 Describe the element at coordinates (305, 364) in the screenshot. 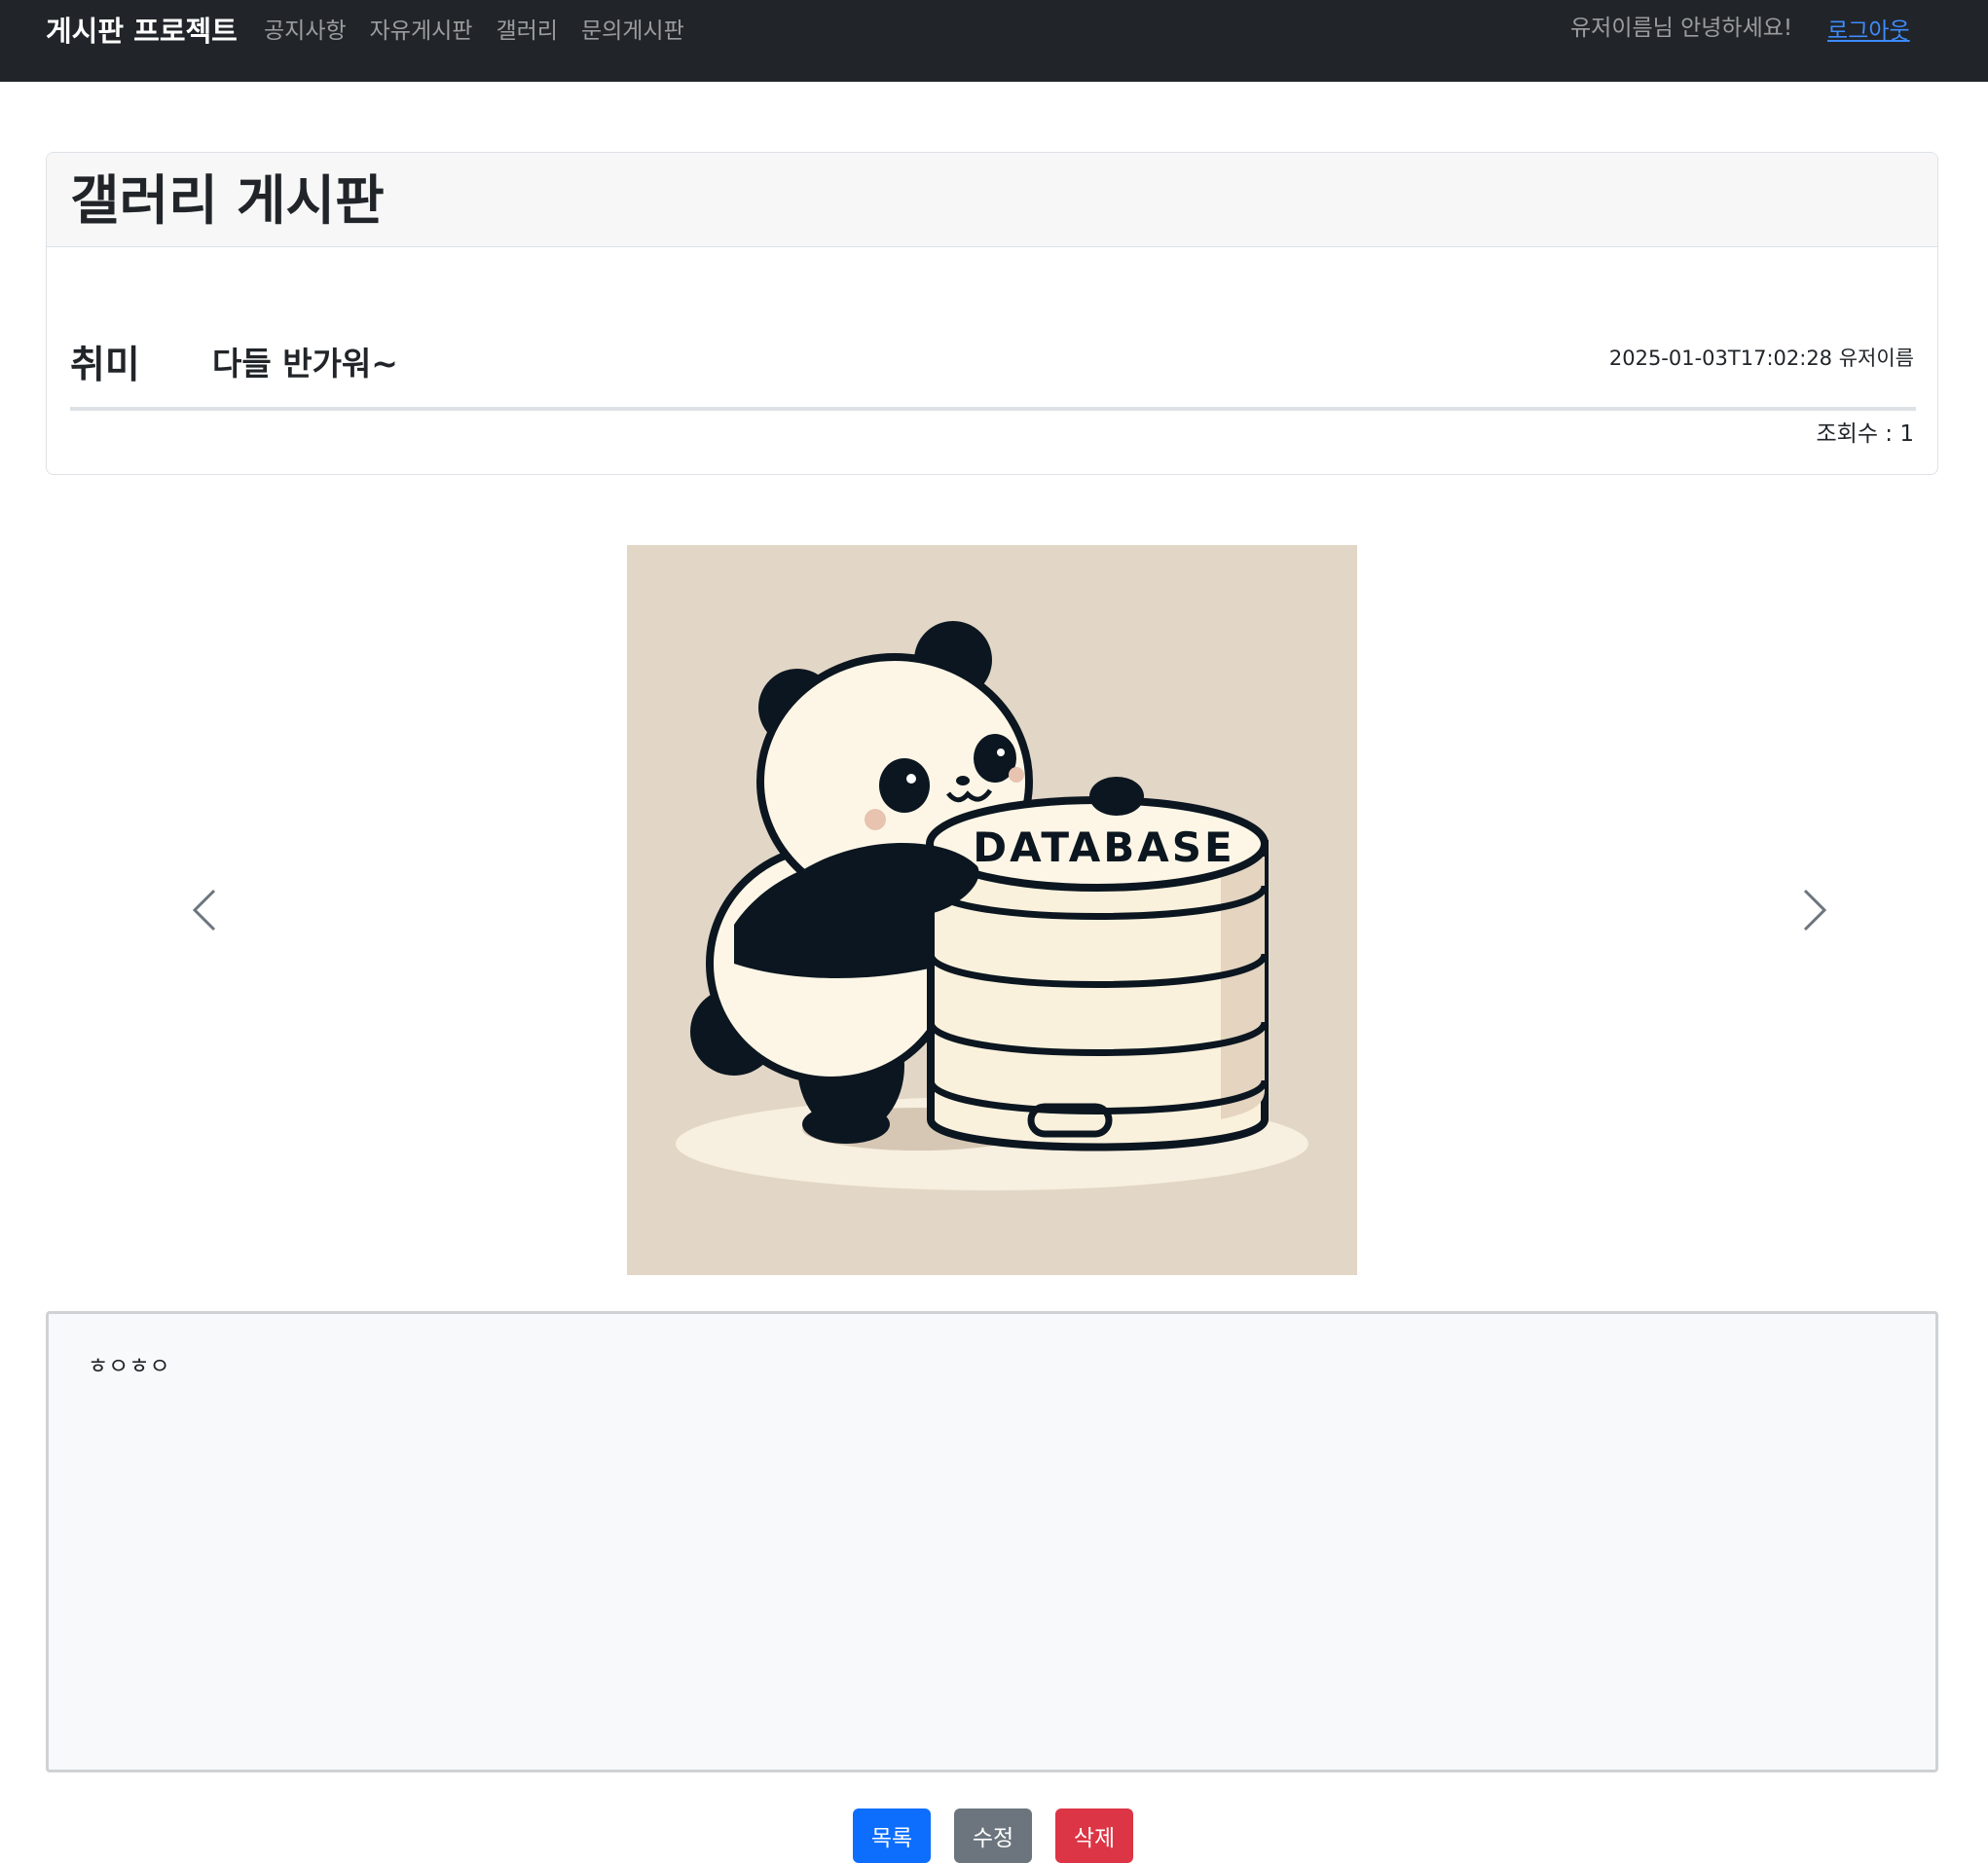

I see `post-title: 다들 반가워~` at that location.